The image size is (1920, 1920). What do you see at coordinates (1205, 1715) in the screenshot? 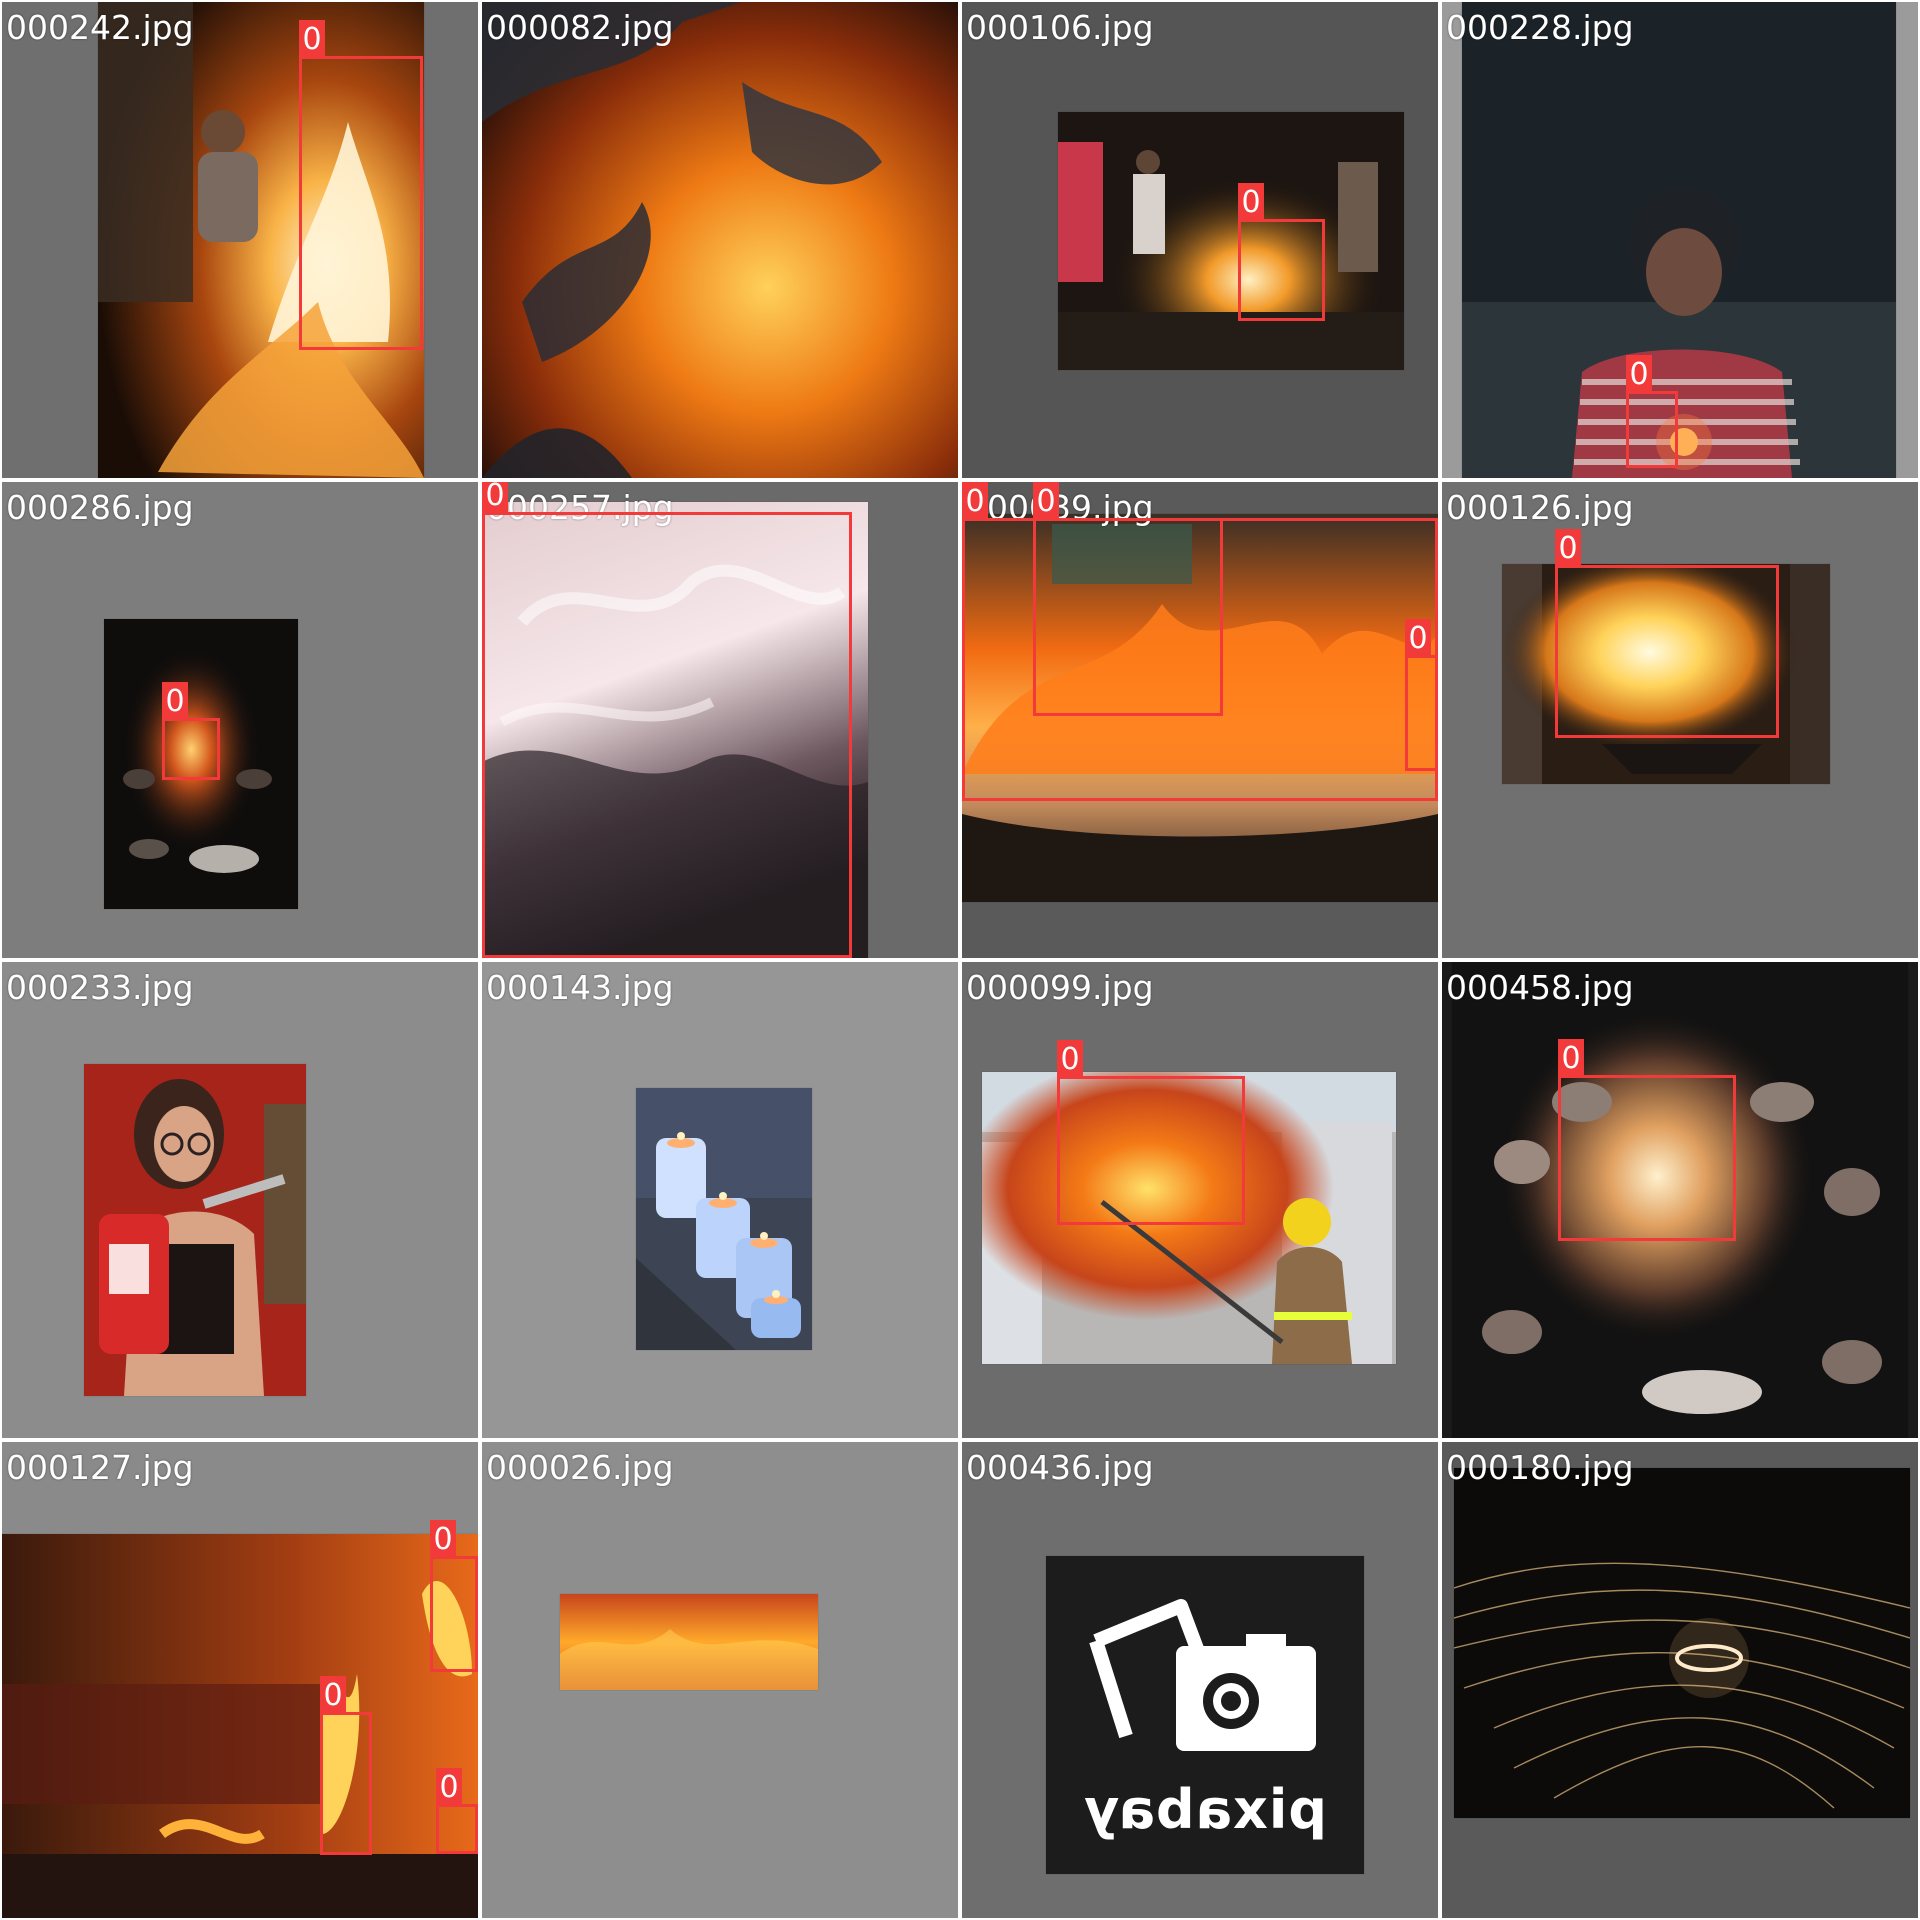
I see `photo: pixabay` at bounding box center [1205, 1715].